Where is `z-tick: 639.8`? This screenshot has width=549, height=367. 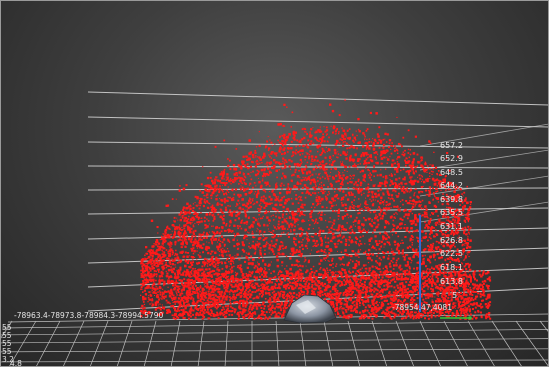 z-tick: 639.8 is located at coordinates (451, 199).